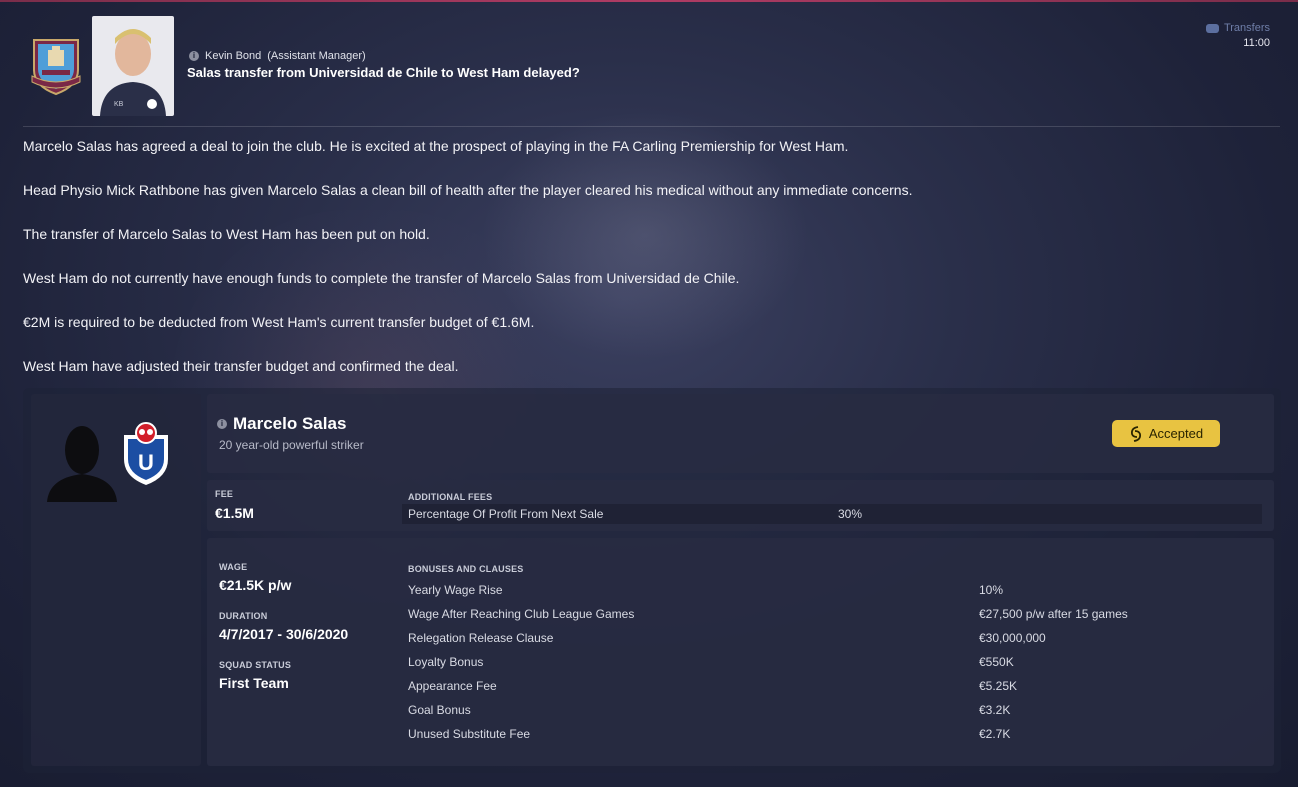 The width and height of the screenshot is (1298, 787). I want to click on duration-value: 4/7/2017 - 30/6/2020, so click(284, 634).